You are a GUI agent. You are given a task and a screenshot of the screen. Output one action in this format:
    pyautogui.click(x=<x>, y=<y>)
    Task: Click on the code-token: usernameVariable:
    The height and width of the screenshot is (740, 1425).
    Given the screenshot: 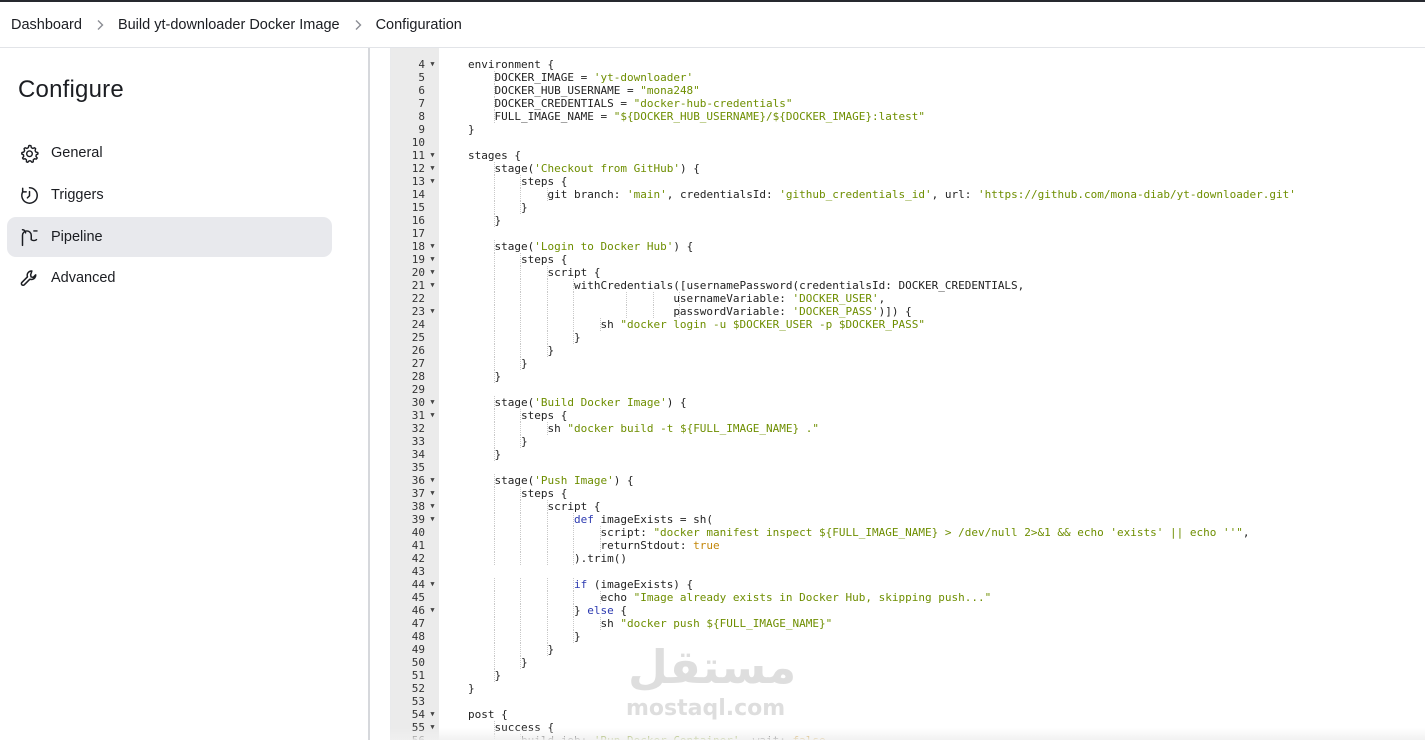 What is the action you would take?
    pyautogui.click(x=733, y=298)
    